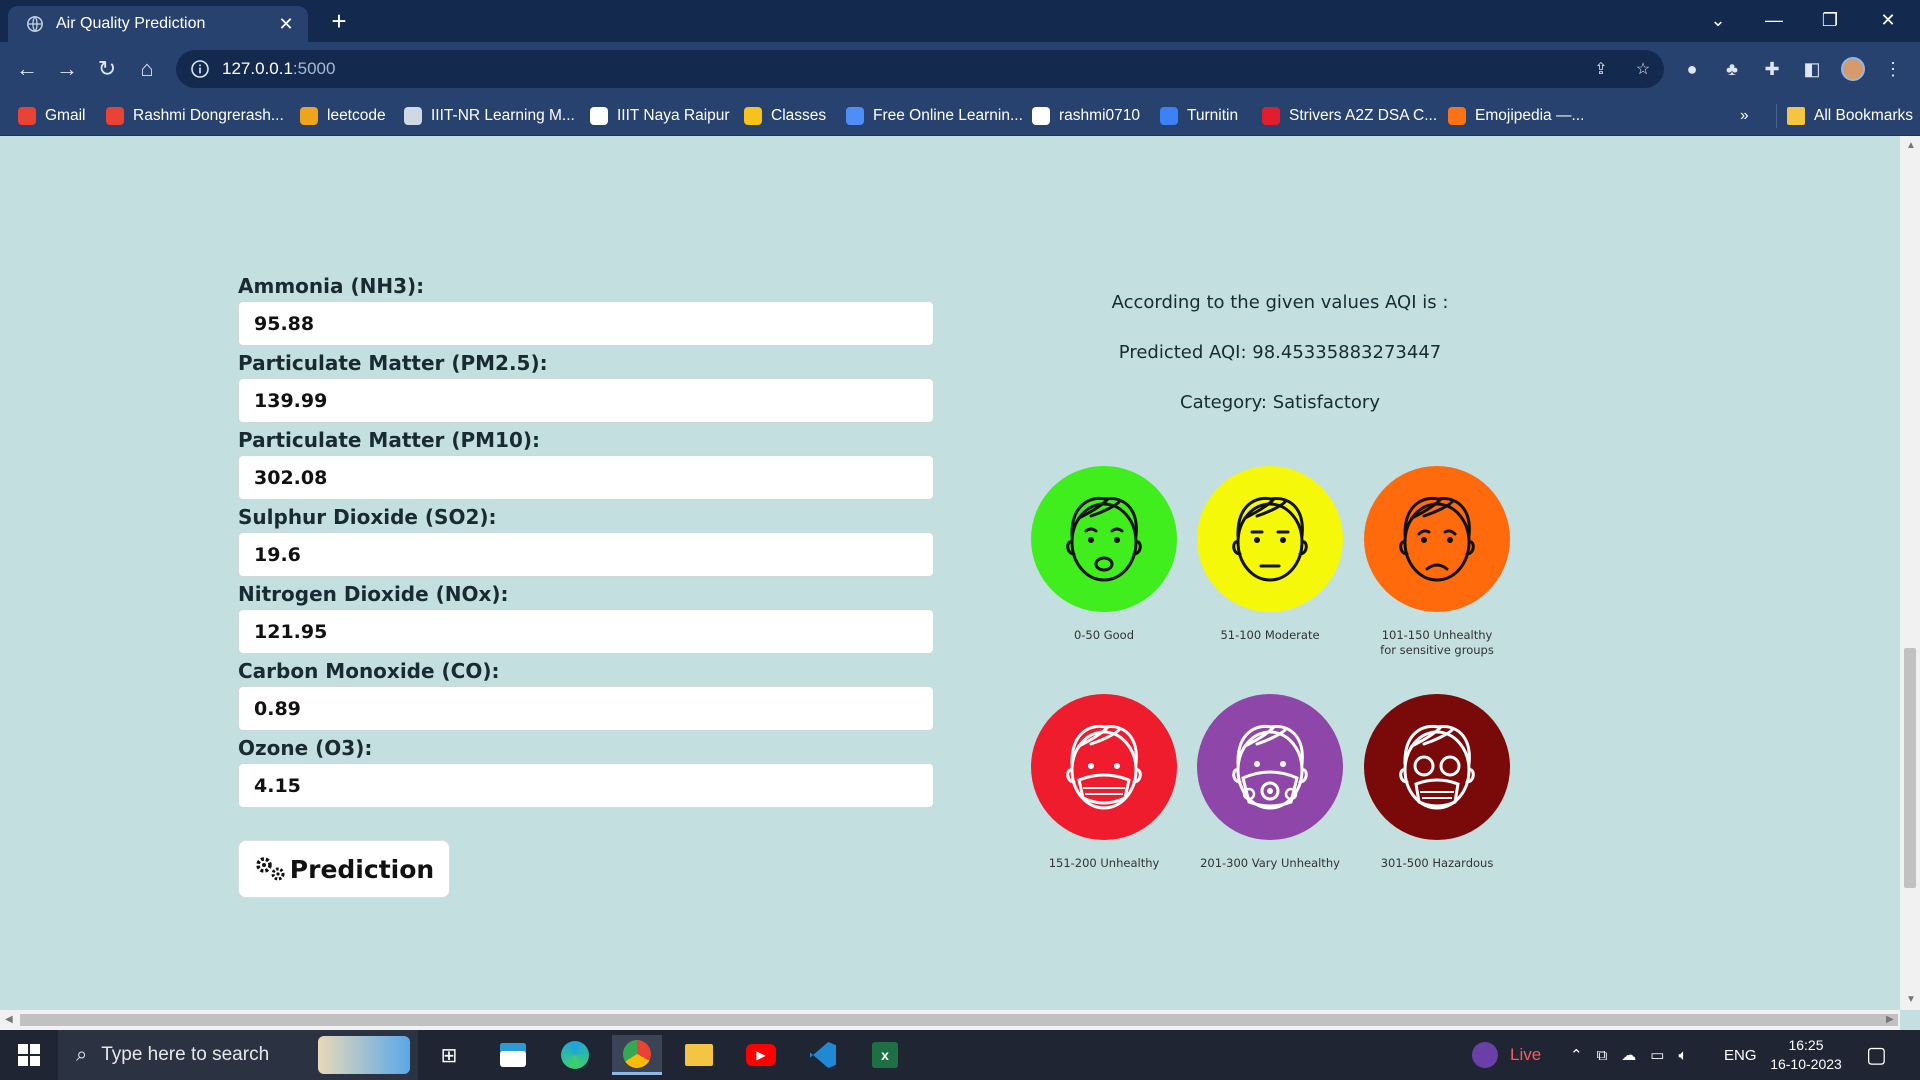 The height and width of the screenshot is (1080, 1920). Describe the element at coordinates (885, 1055) in the screenshot. I see `excel-icon: x` at that location.